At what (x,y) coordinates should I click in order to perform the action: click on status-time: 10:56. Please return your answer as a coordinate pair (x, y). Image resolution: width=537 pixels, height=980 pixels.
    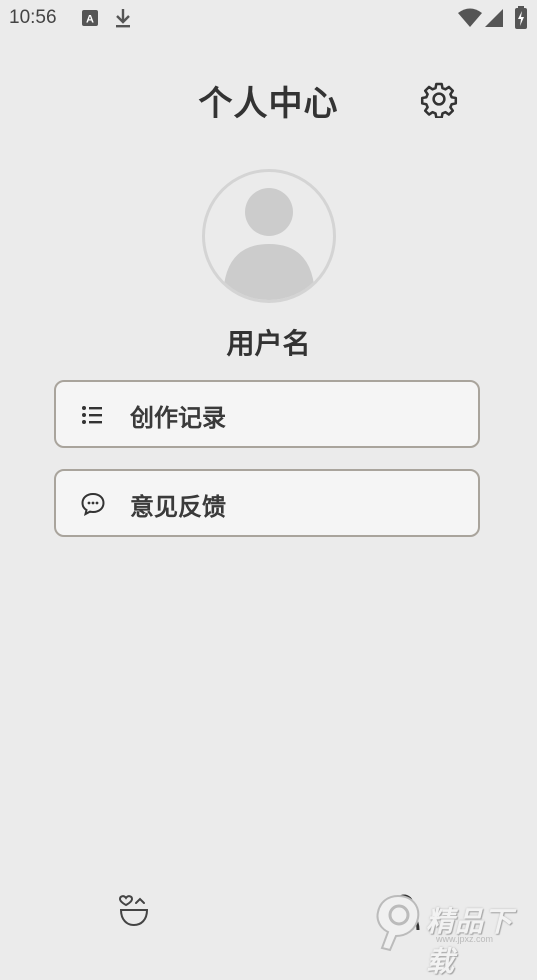
    Looking at the image, I should click on (33, 17).